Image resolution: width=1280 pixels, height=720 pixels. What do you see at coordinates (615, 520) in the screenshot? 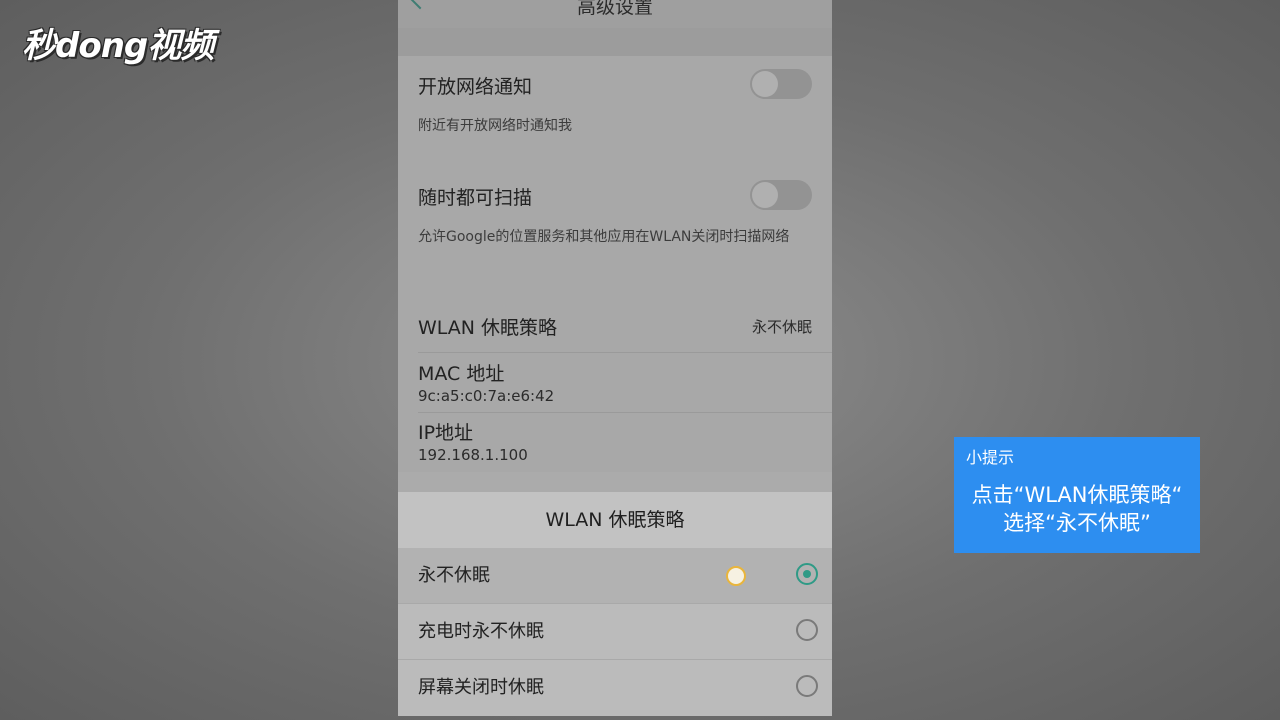
I see `dialog-title: WLAN 休眠策略` at bounding box center [615, 520].